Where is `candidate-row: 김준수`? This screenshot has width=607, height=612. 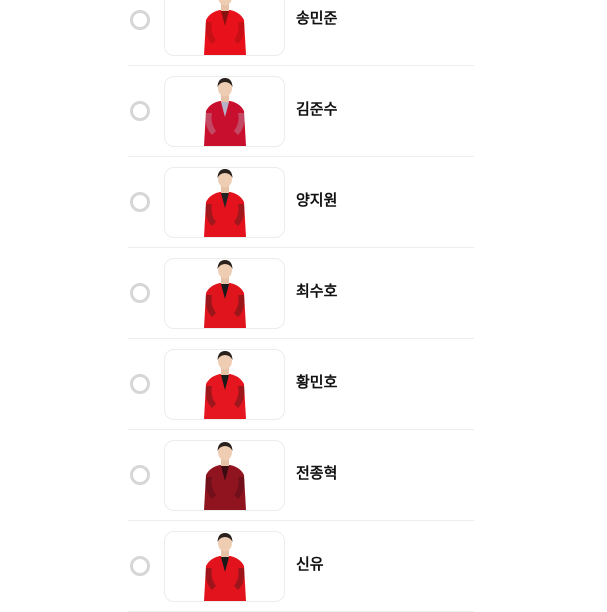 candidate-row: 김준수 is located at coordinates (301, 111).